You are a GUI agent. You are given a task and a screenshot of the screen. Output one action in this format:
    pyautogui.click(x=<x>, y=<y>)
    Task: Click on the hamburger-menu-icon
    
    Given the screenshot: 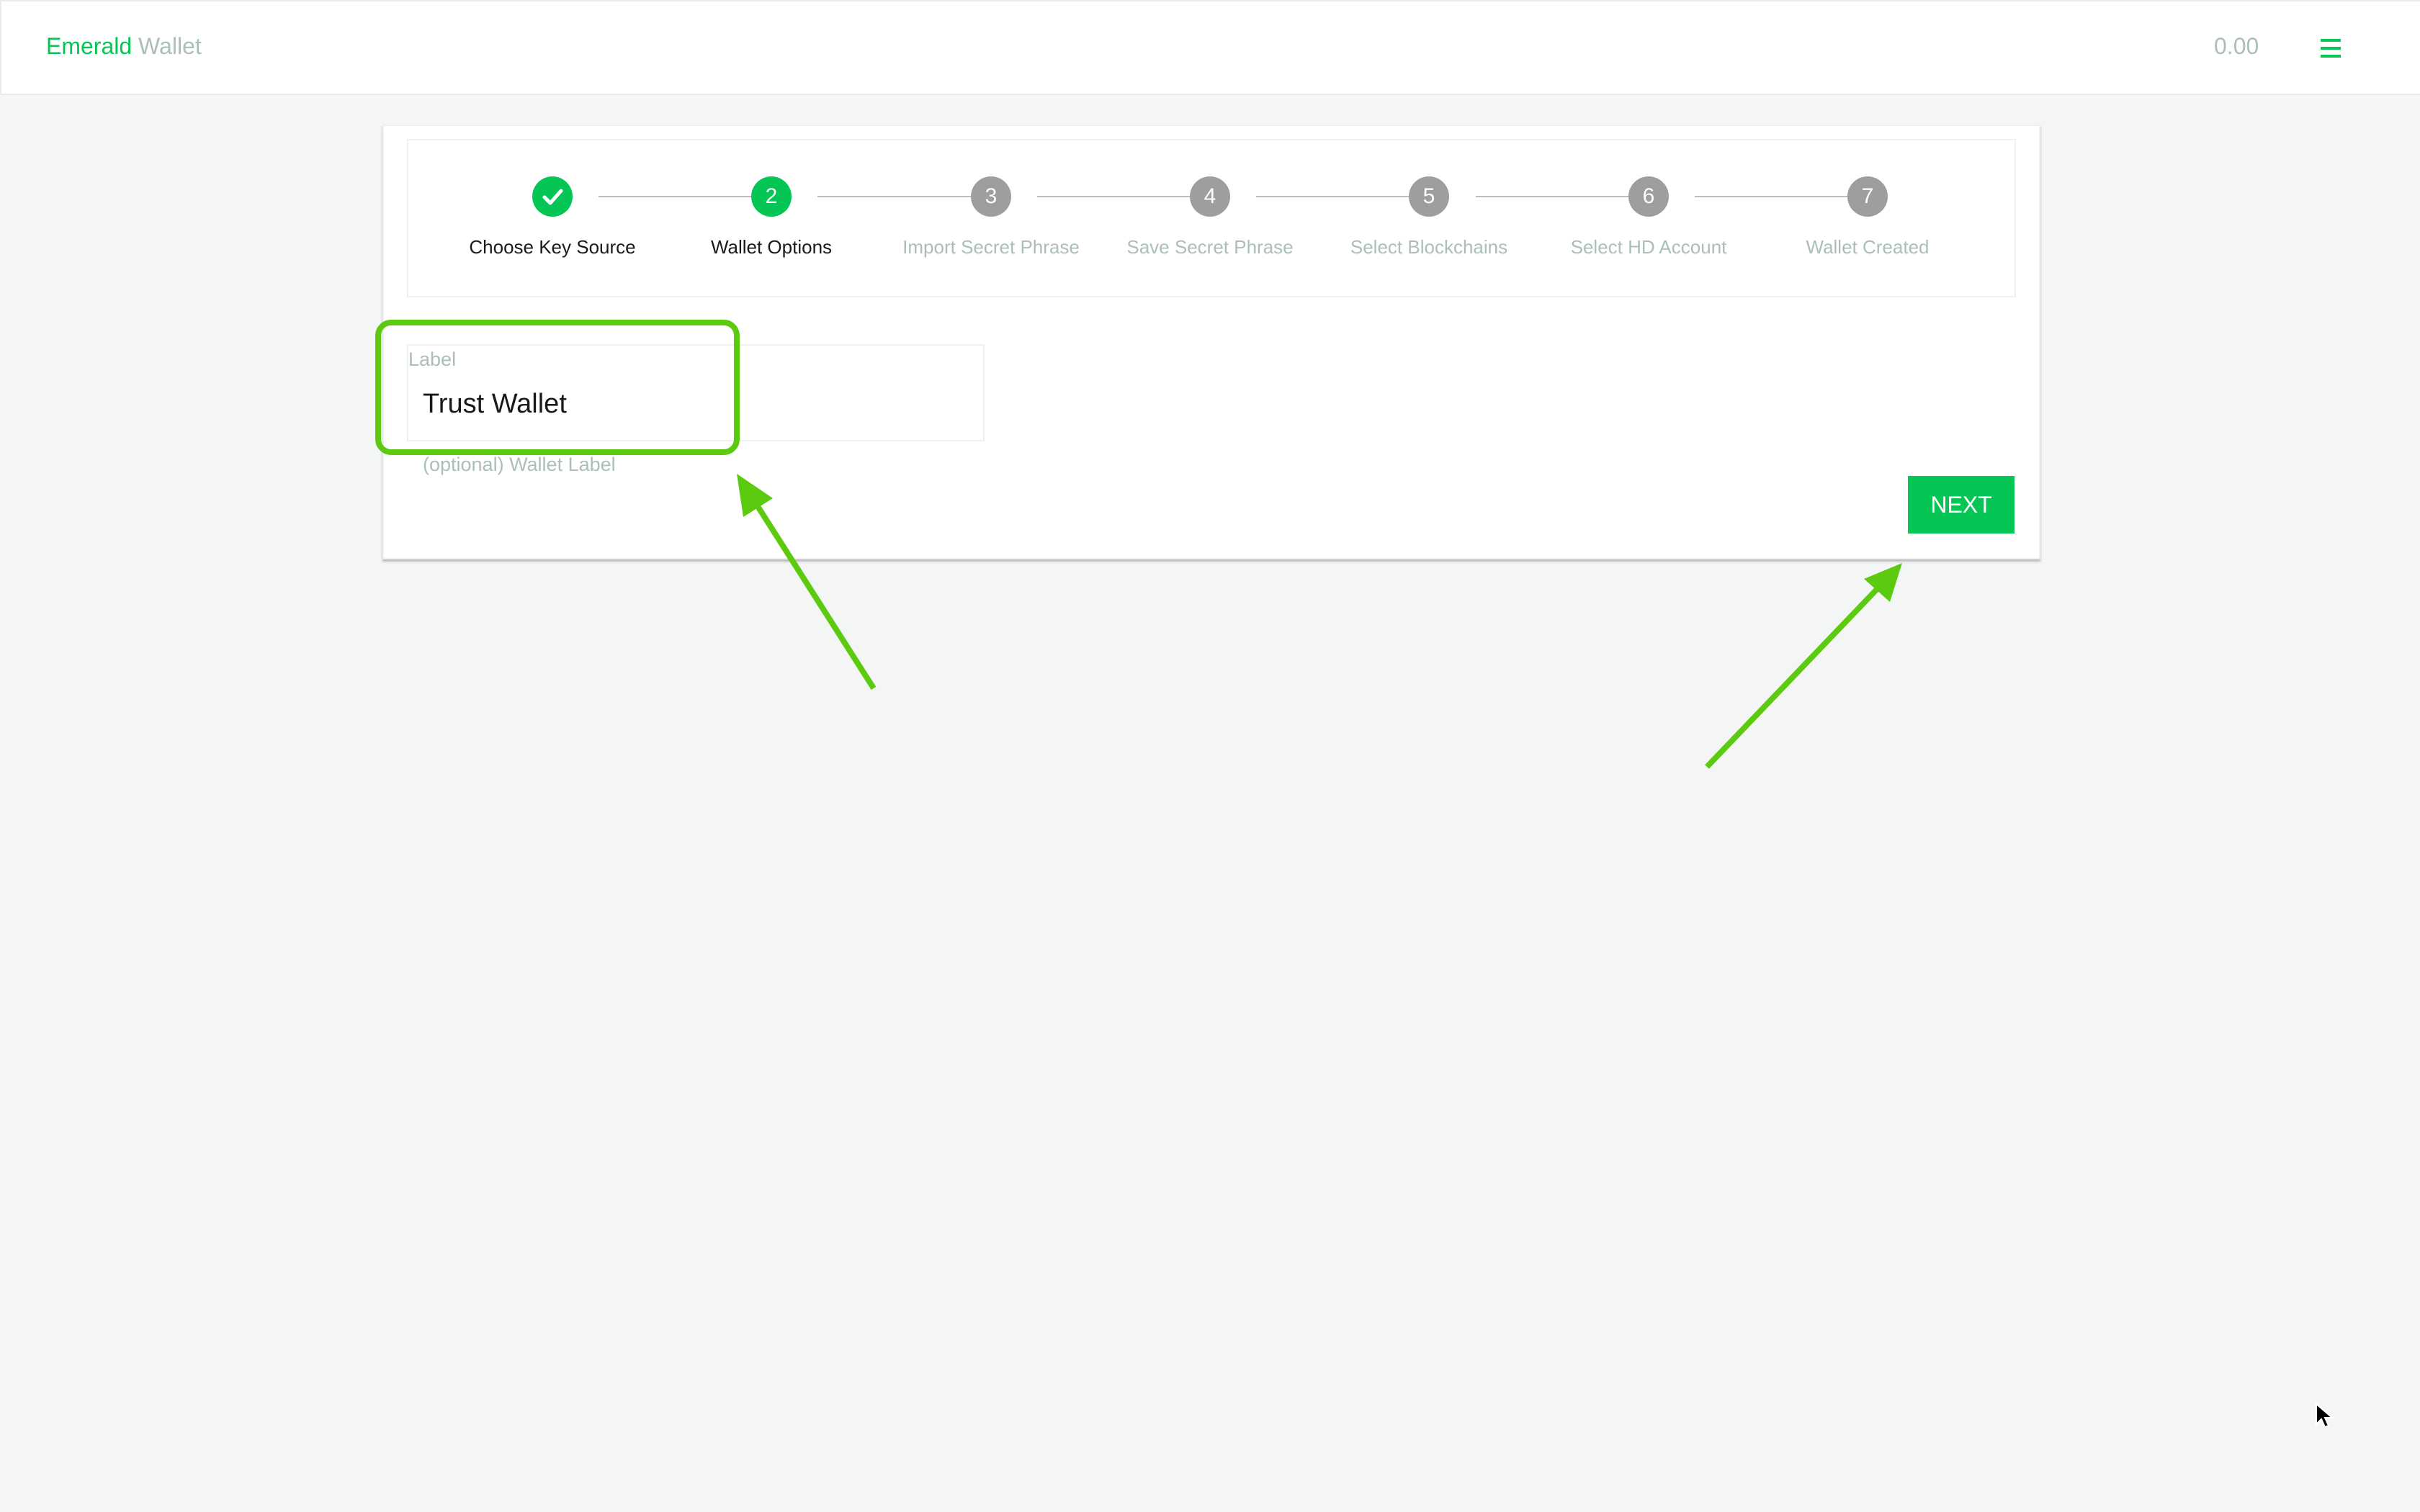 What is the action you would take?
    pyautogui.click(x=2331, y=48)
    